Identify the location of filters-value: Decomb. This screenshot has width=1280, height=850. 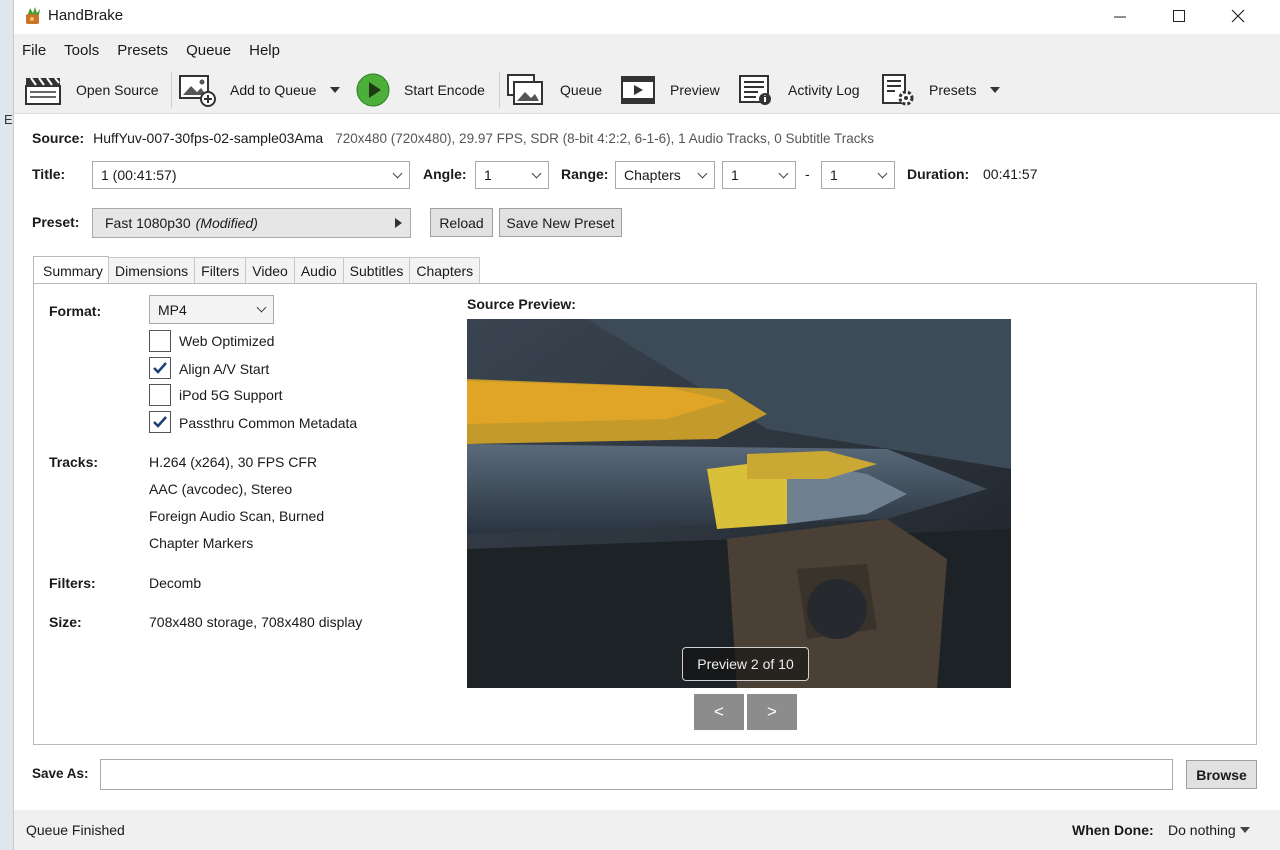
(175, 583).